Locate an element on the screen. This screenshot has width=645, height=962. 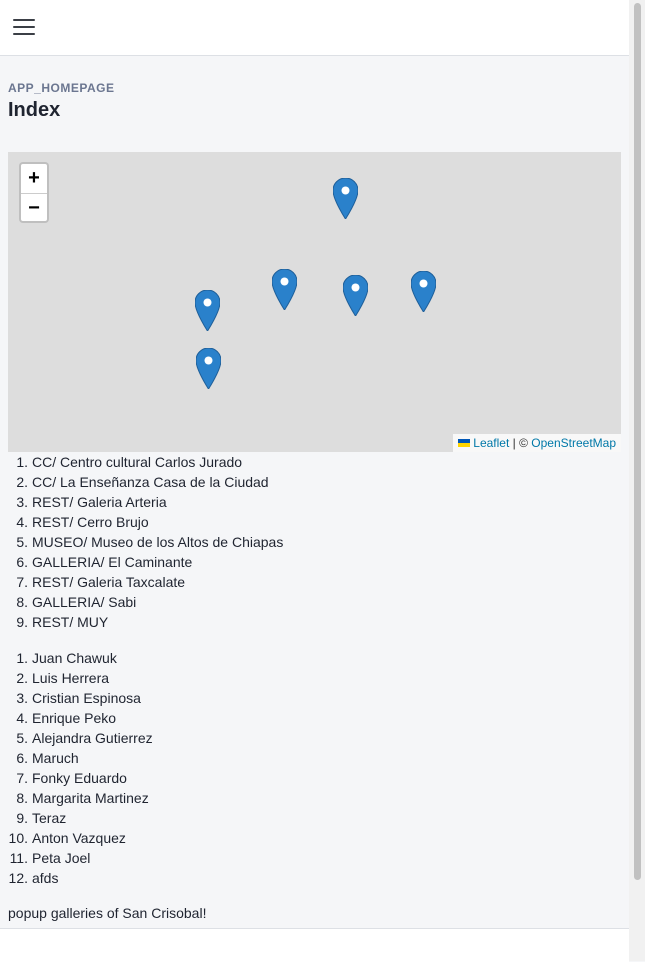
list-item-label: CC/ La Enseñanza Casa de la Ciudad is located at coordinates (150, 482).